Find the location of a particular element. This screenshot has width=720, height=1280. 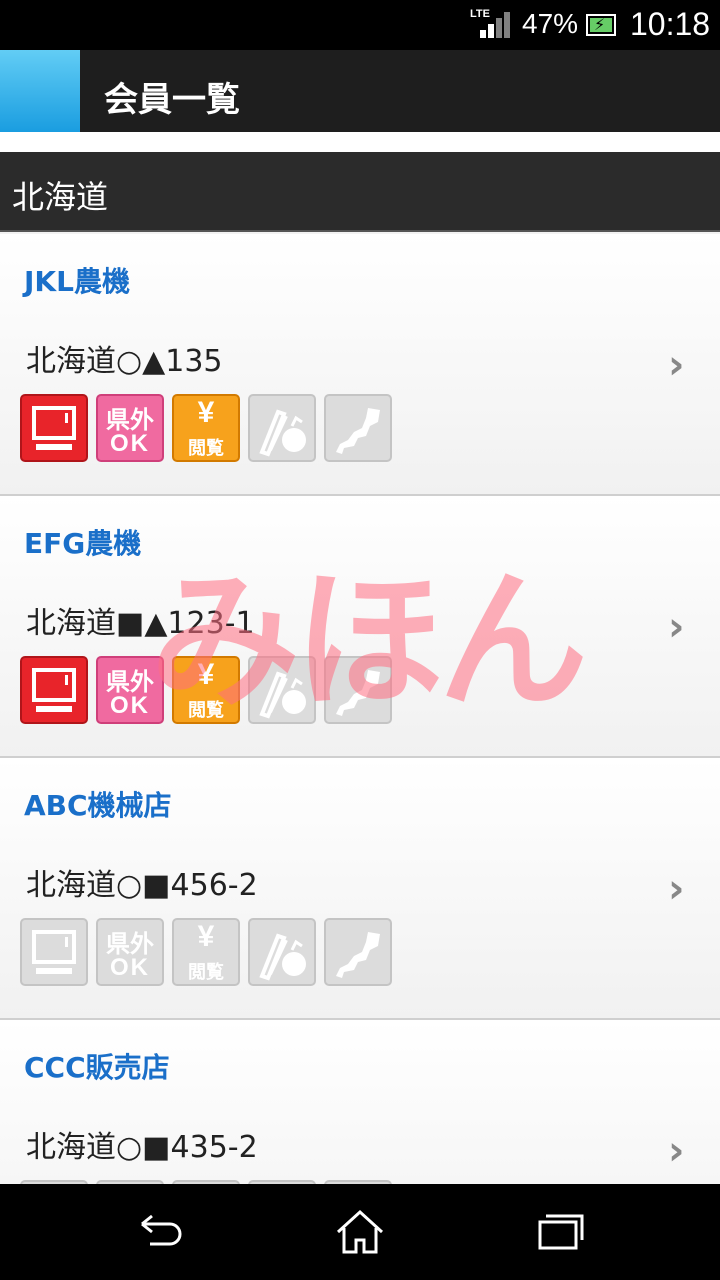

recents-icon is located at coordinates (560, 1232).